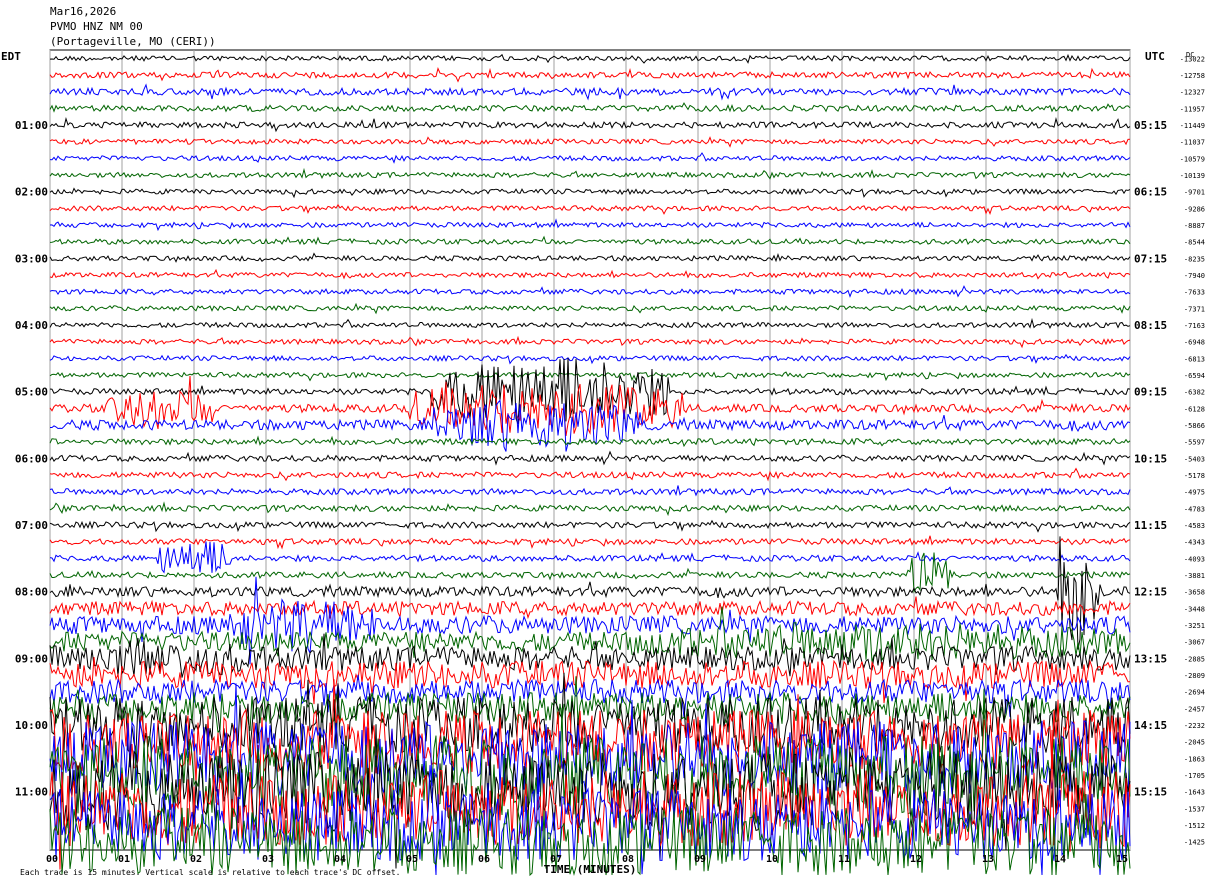 Image resolution: width=1210 pixels, height=886 pixels. Describe the element at coordinates (1194, 743) in the screenshot. I see `dc-offset-label: -2045` at that location.